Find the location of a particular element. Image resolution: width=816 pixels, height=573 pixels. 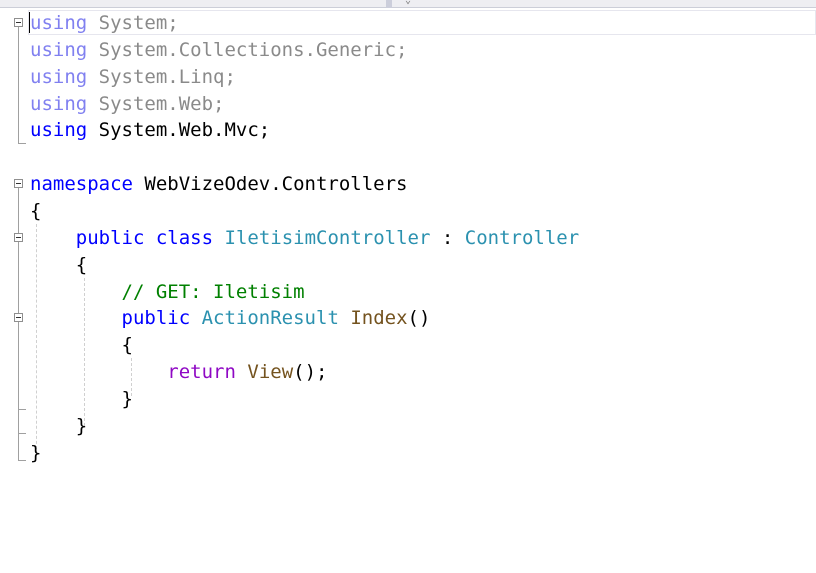

code-line: using System.Linq; is located at coordinates (133, 77).